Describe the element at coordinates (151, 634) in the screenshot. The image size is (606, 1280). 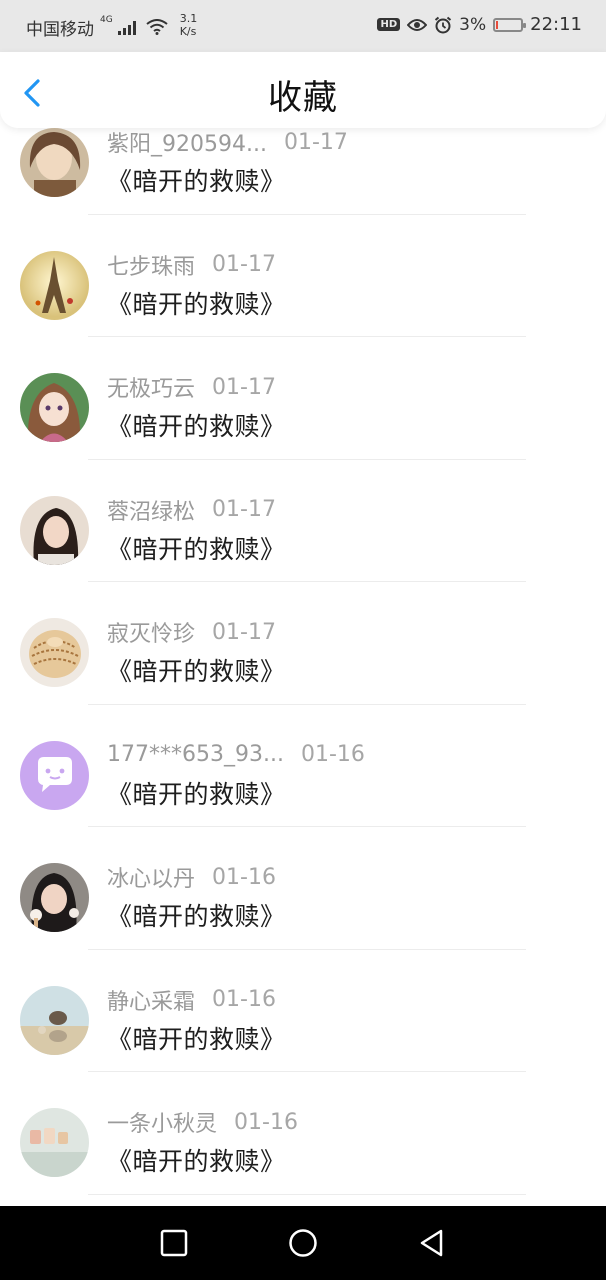
I see `user-name: 寂灭怜珍` at that location.